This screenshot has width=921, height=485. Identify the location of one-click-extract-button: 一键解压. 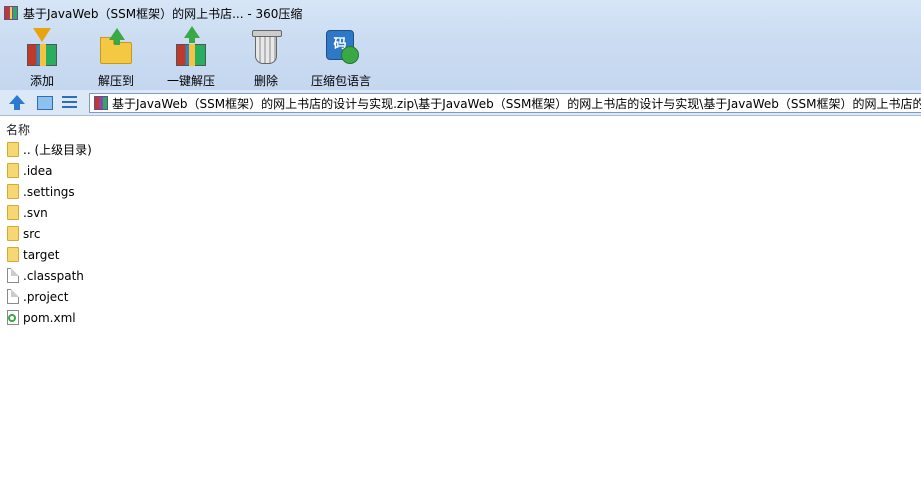
(191, 57).